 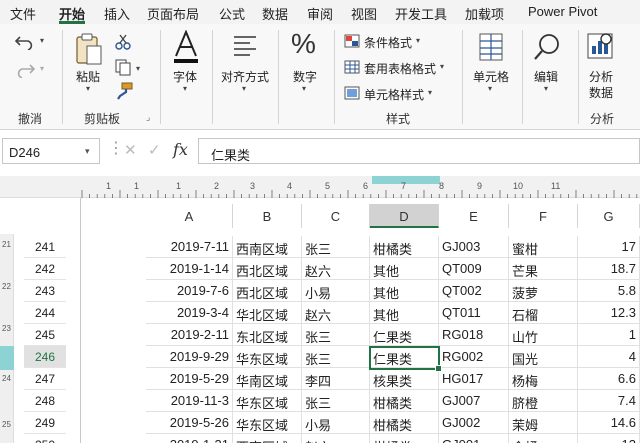 What do you see at coordinates (543, 379) in the screenshot?
I see `cell-f247: 杨梅` at bounding box center [543, 379].